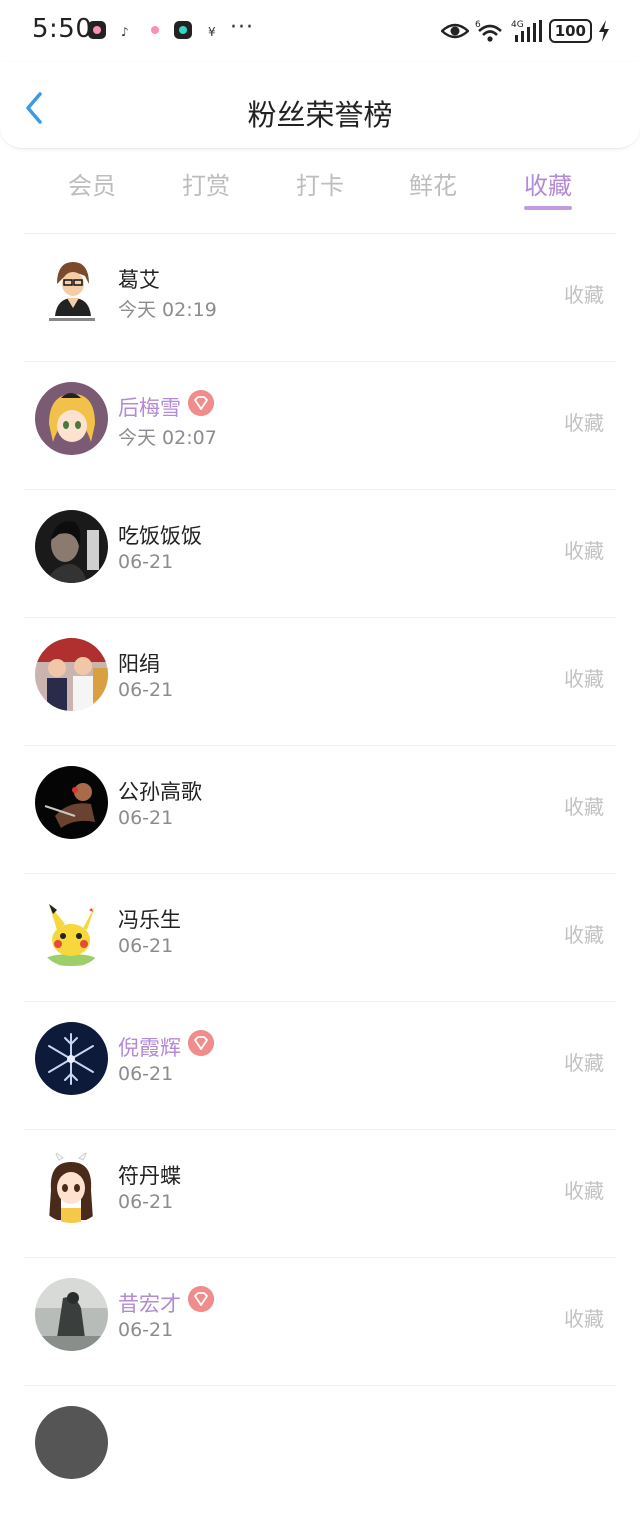 This screenshot has width=640, height=1513. What do you see at coordinates (320, 554) in the screenshot?
I see `list-item: 吃饭饭饭 06-21 收藏` at bounding box center [320, 554].